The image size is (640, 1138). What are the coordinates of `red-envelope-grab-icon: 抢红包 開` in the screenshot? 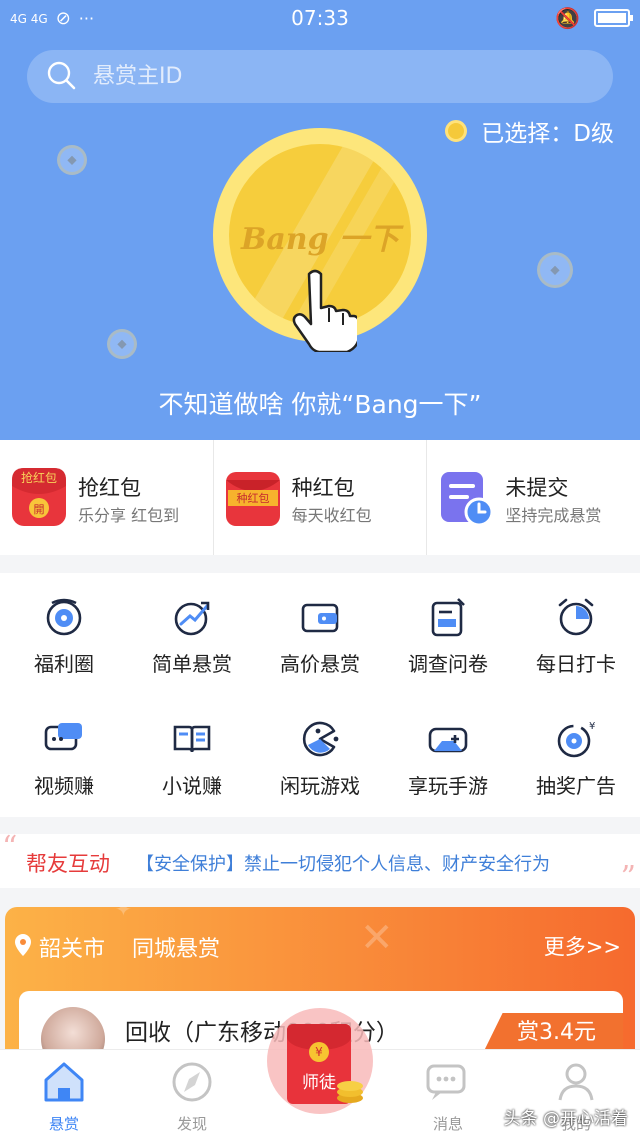 It's located at (39, 497).